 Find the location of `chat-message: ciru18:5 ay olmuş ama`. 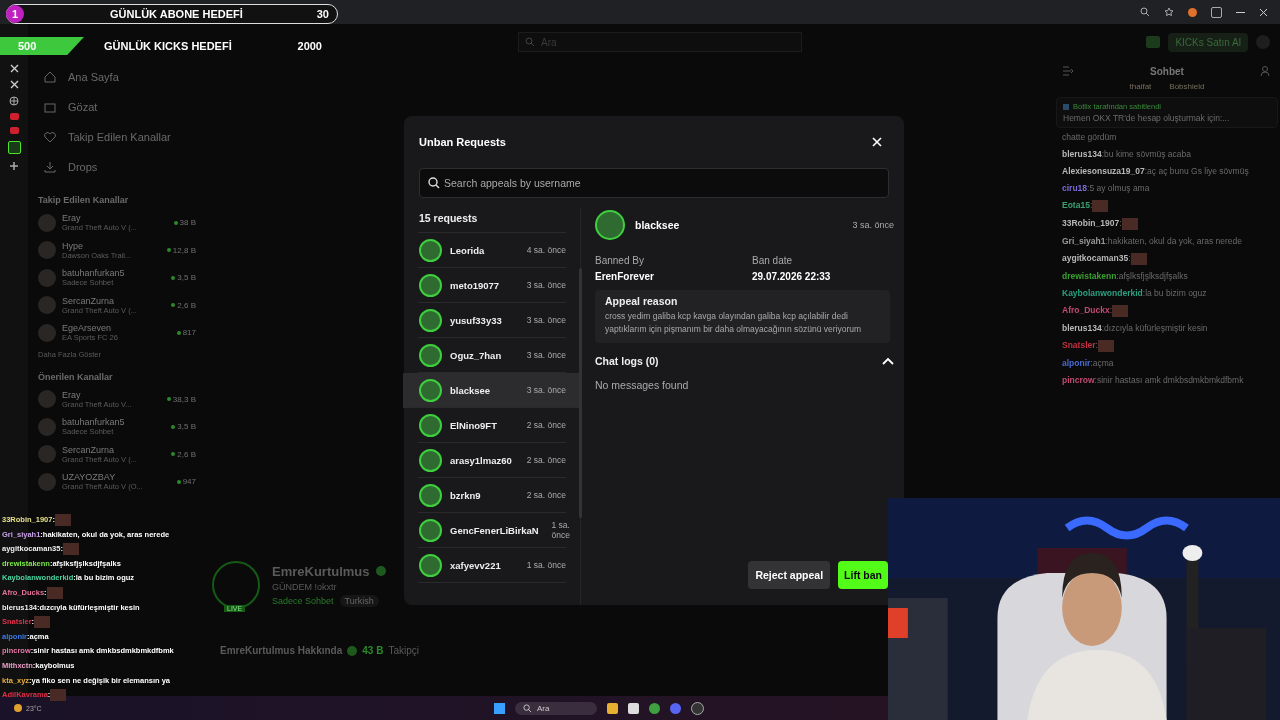

chat-message: ciru18:5 ay olmuş ama is located at coordinates (1106, 189).